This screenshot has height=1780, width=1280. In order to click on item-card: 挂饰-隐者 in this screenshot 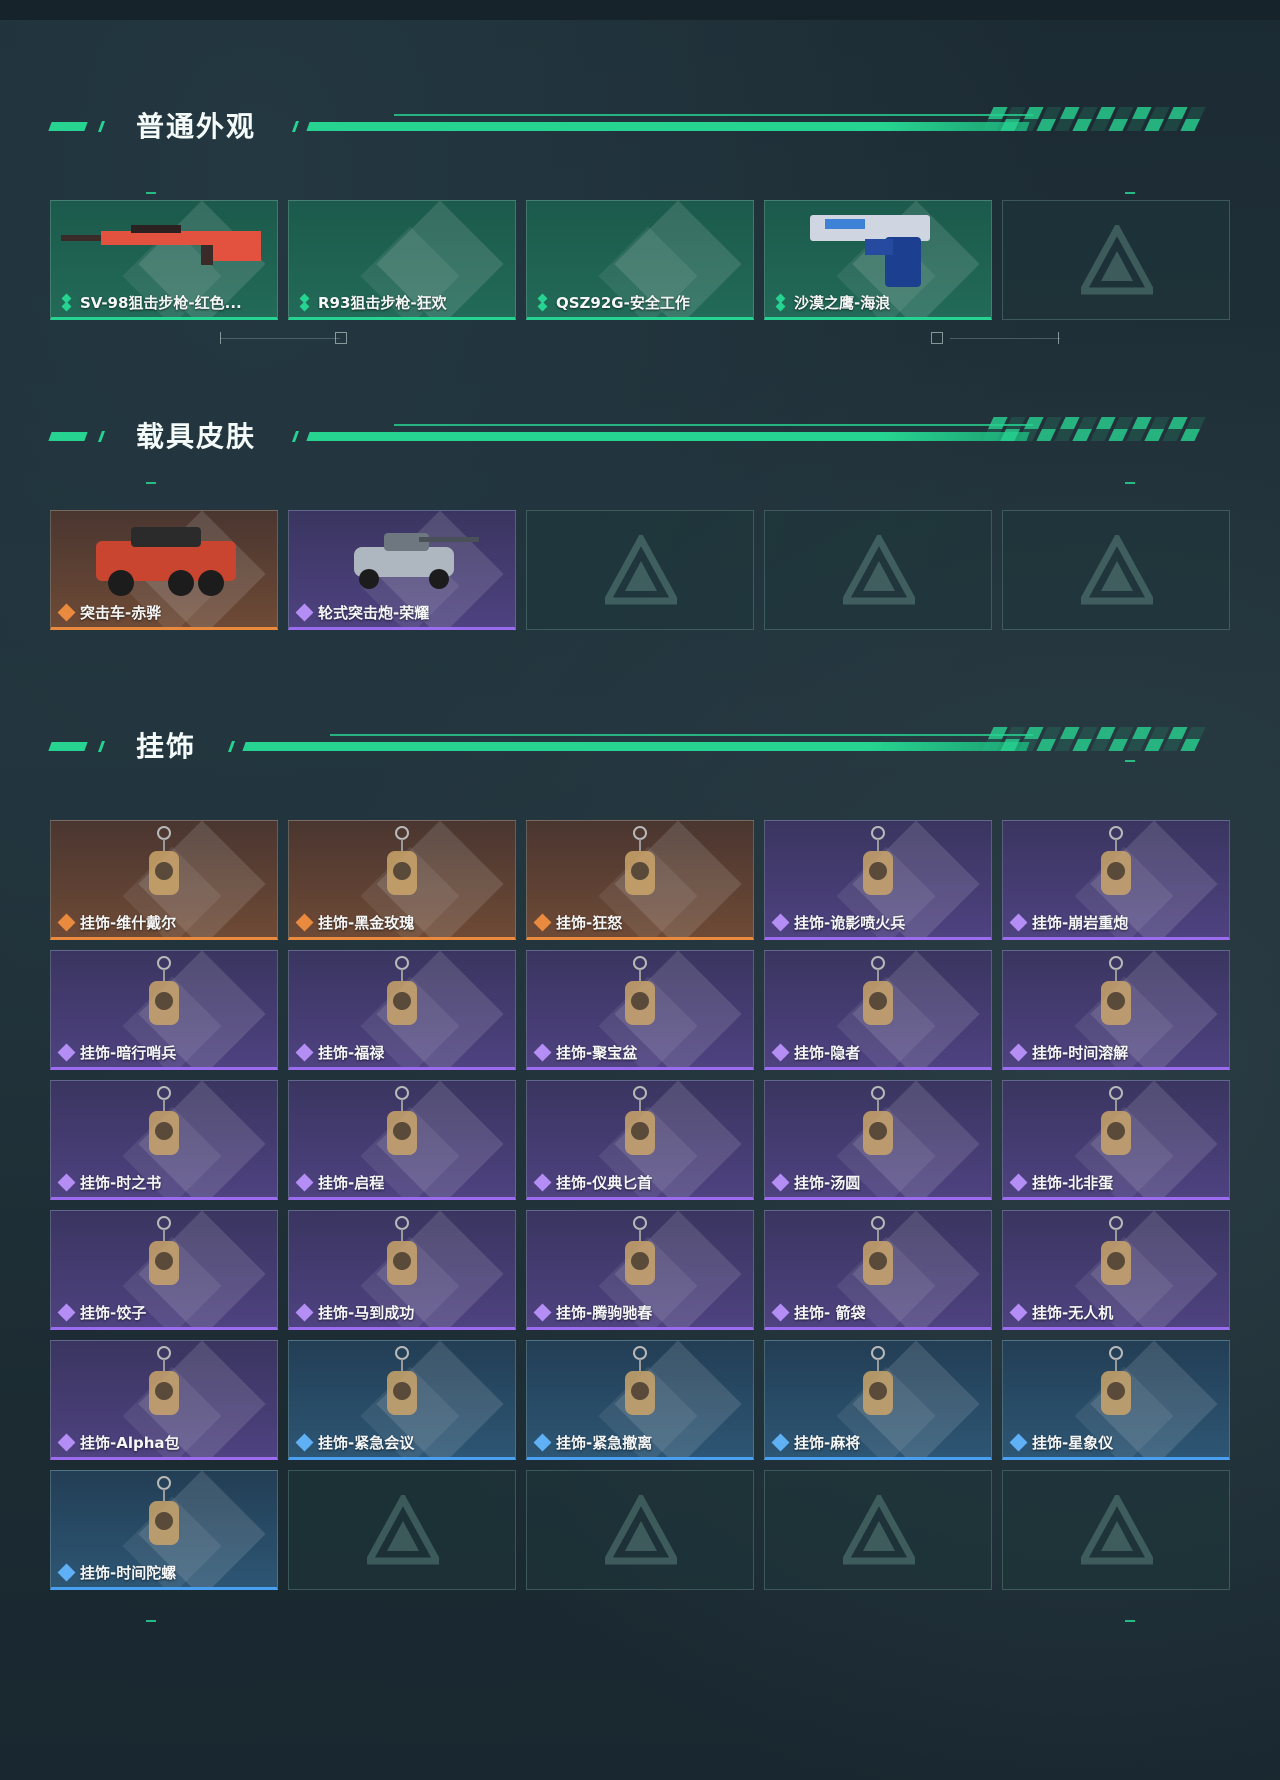, I will do `click(878, 1010)`.